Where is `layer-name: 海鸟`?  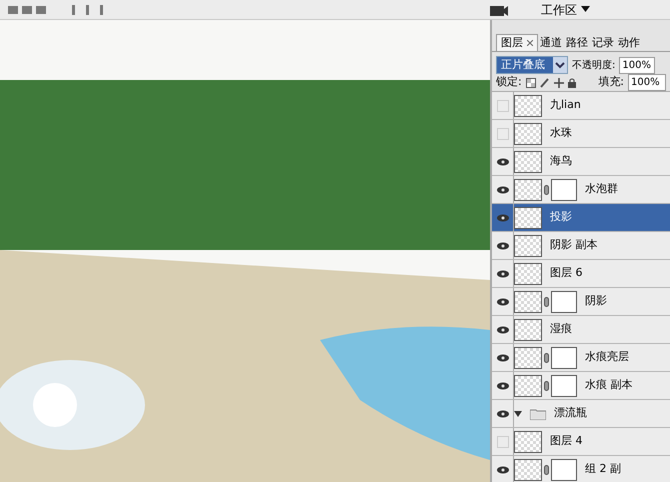 layer-name: 海鸟 is located at coordinates (561, 161).